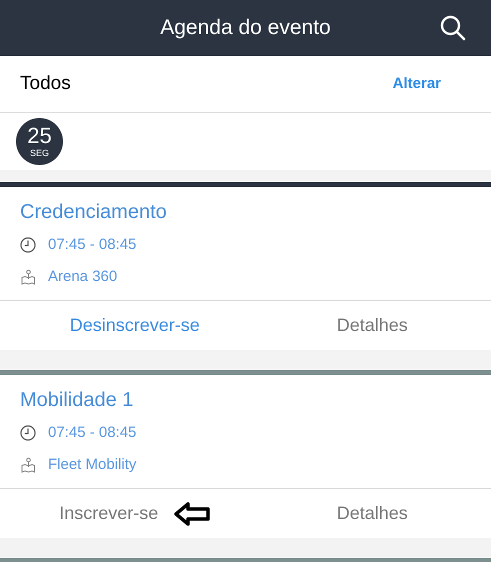  What do you see at coordinates (245, 212) in the screenshot?
I see `event-title: Credenciamento` at bounding box center [245, 212].